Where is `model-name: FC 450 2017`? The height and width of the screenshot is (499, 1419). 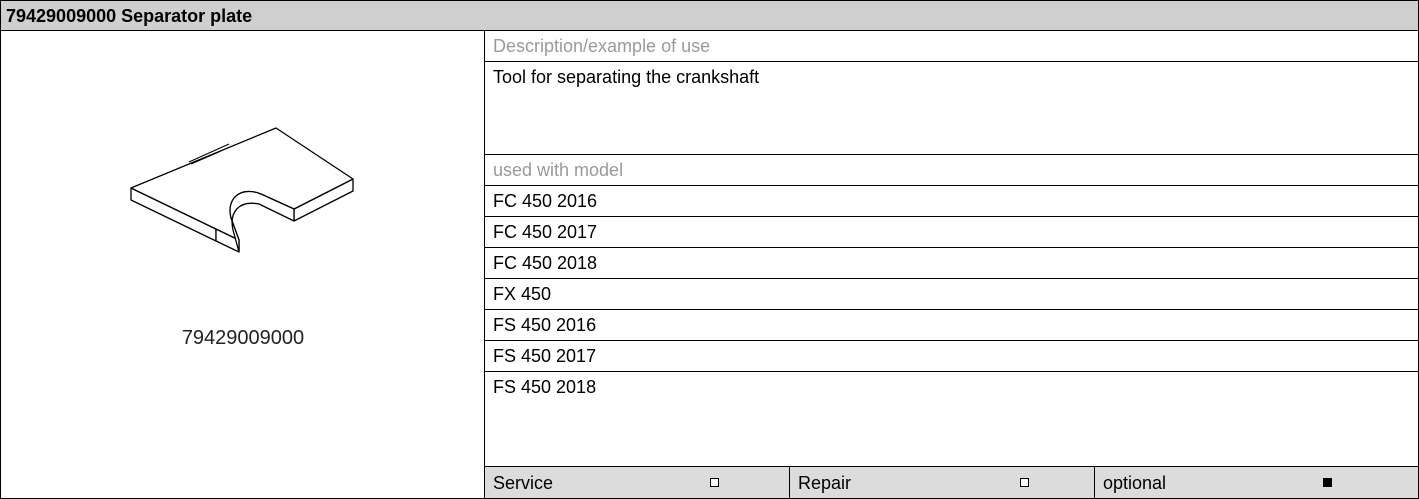 model-name: FC 450 2017 is located at coordinates (545, 232).